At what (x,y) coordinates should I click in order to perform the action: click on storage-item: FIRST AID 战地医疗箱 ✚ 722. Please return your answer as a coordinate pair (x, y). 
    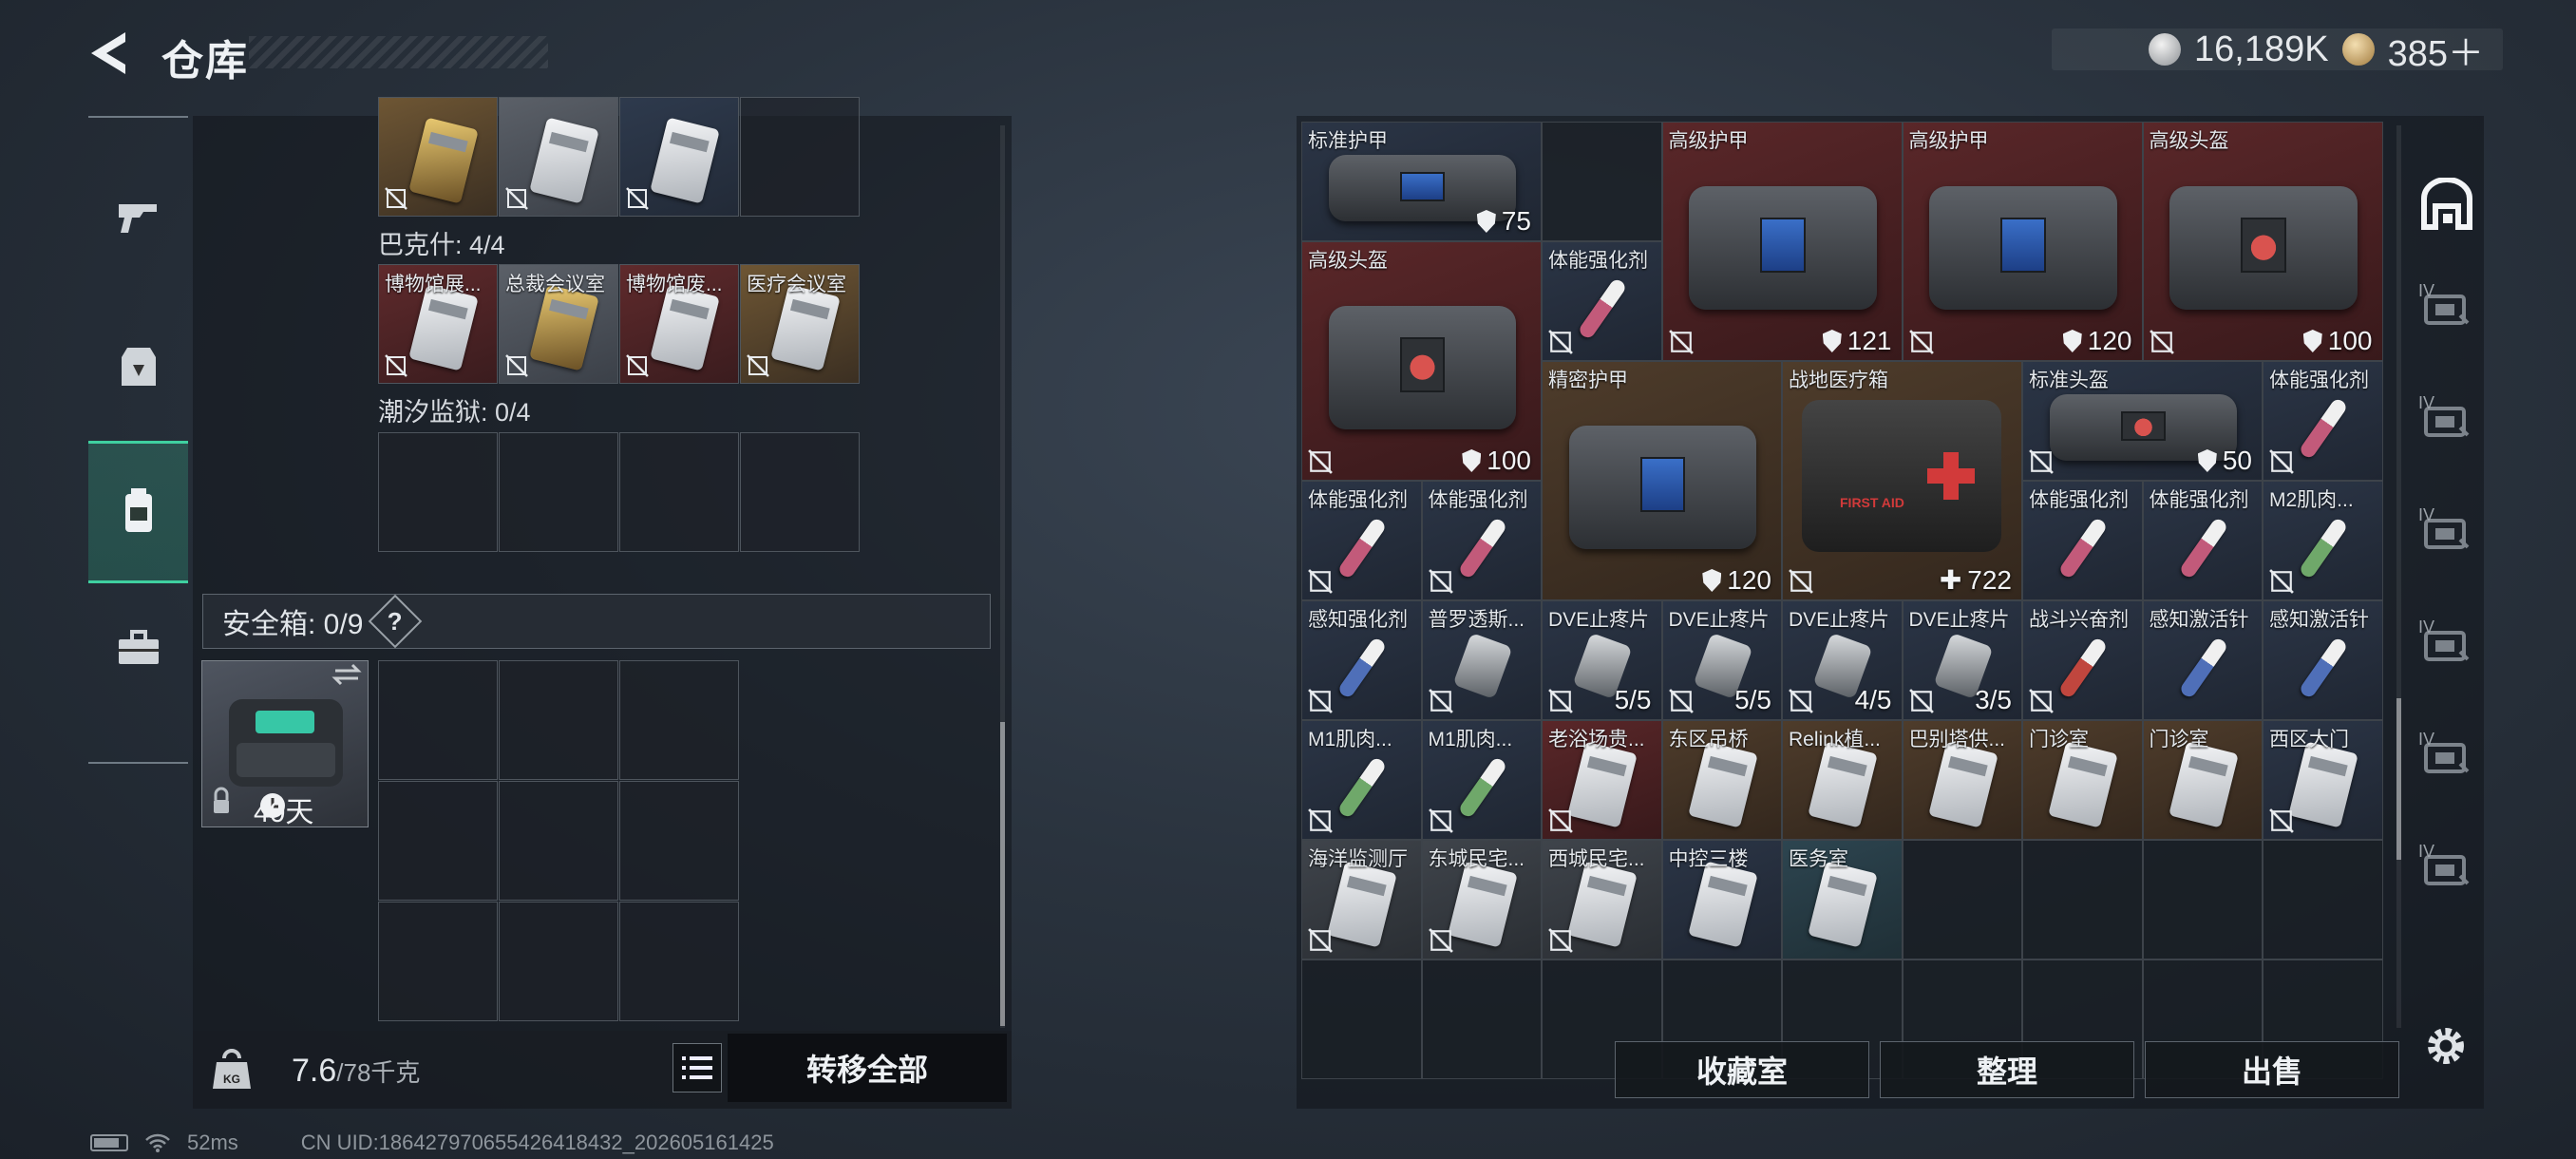
    Looking at the image, I should click on (1902, 480).